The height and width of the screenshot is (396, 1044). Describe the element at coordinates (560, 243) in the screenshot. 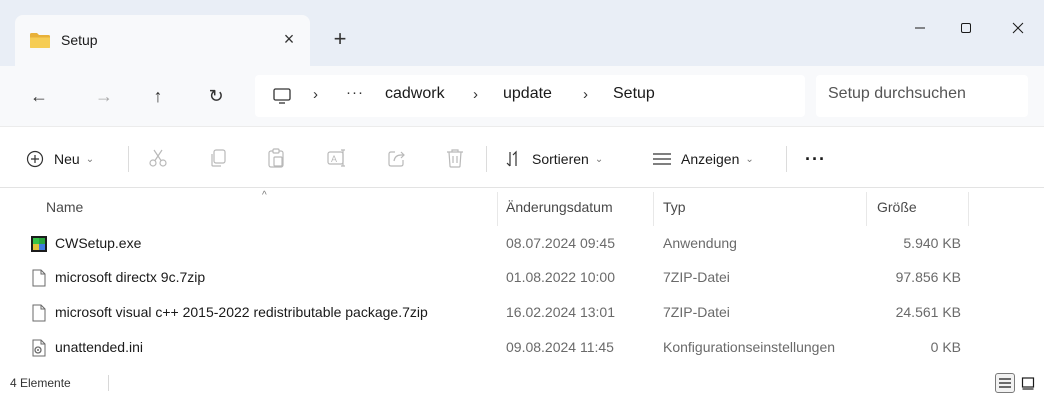

I see `file-date: 08.07.2024 09:45` at that location.